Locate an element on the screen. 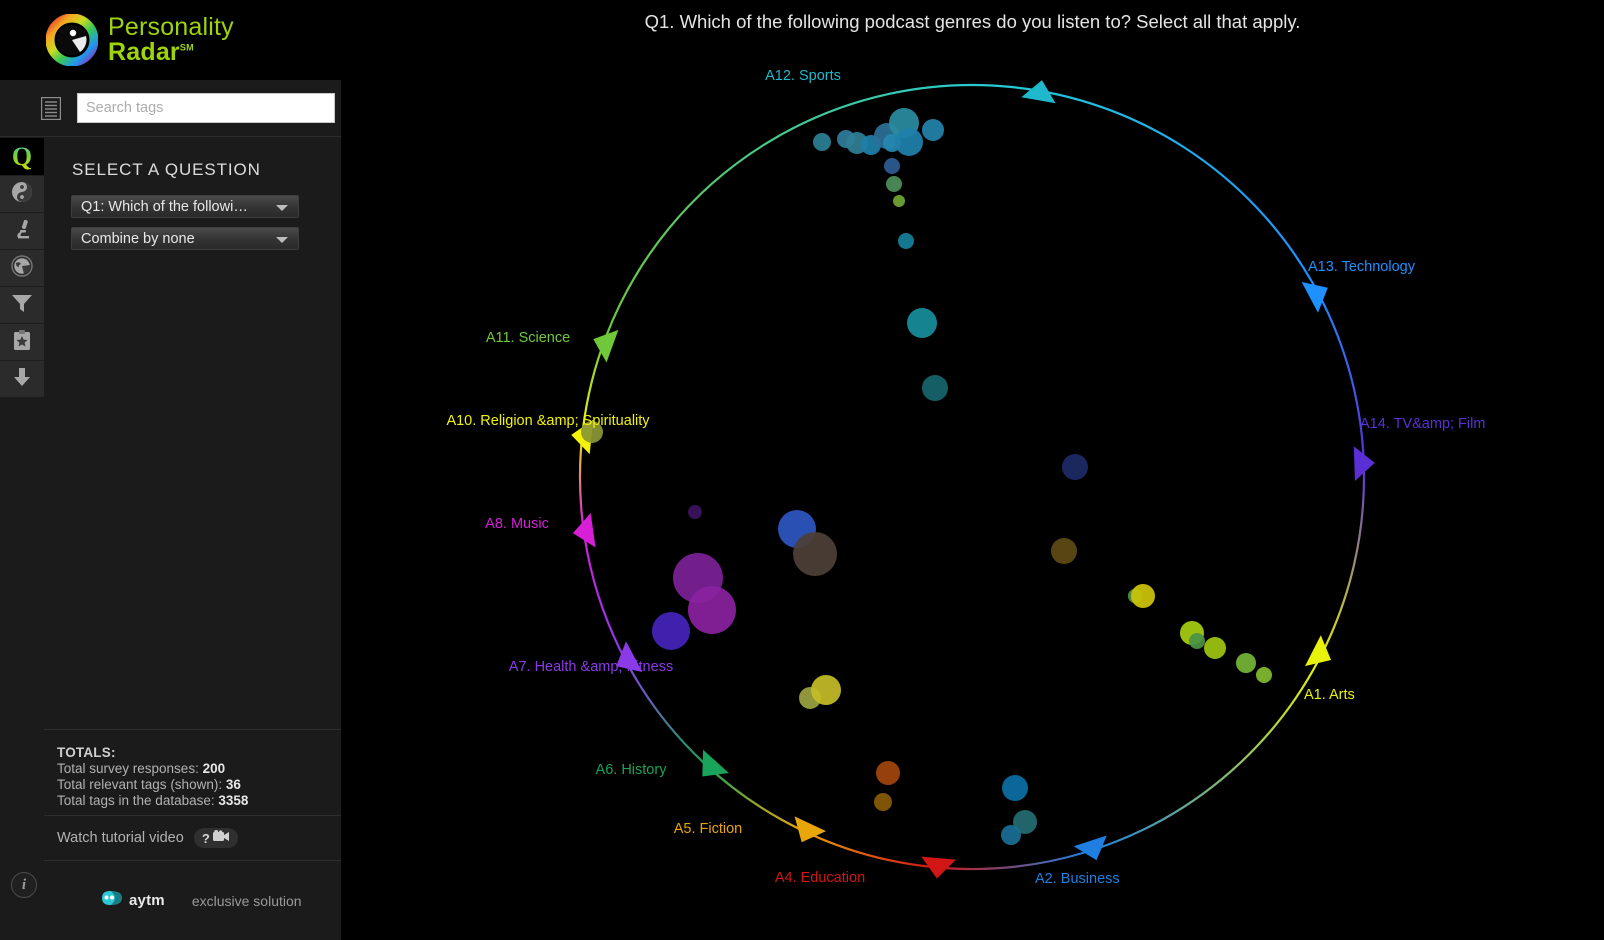  list-lines-icon is located at coordinates (51, 108).